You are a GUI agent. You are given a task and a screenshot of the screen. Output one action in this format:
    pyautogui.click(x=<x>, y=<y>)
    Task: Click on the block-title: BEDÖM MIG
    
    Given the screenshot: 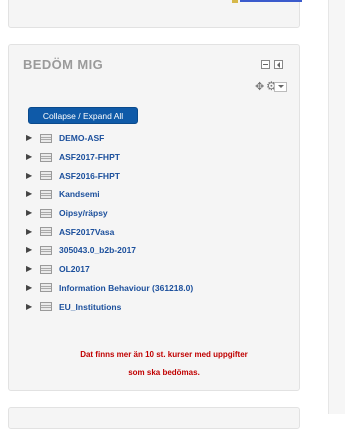 What is the action you would take?
    pyautogui.click(x=63, y=64)
    